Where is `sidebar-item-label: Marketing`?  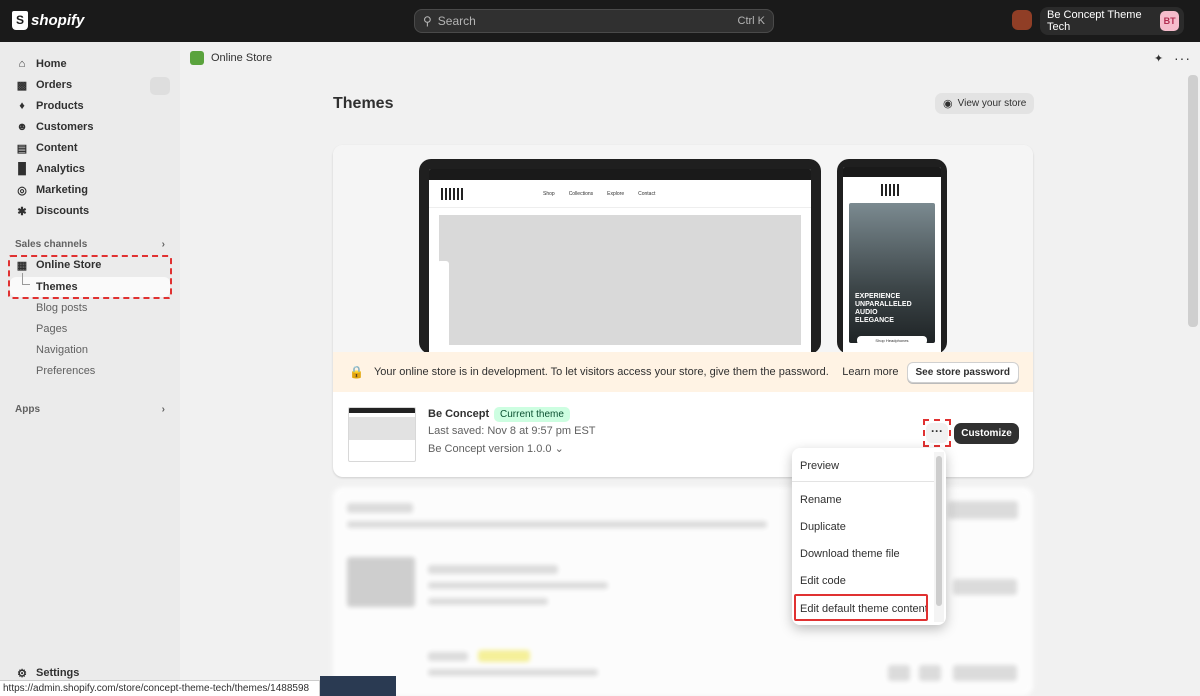 sidebar-item-label: Marketing is located at coordinates (62, 190).